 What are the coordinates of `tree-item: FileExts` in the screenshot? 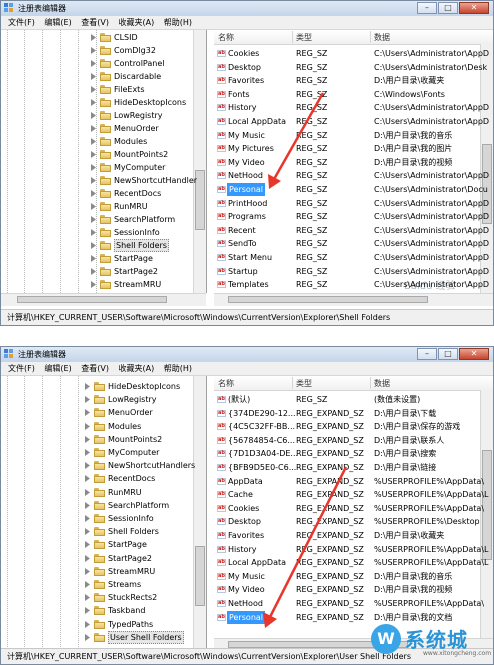 It's located at (146, 89).